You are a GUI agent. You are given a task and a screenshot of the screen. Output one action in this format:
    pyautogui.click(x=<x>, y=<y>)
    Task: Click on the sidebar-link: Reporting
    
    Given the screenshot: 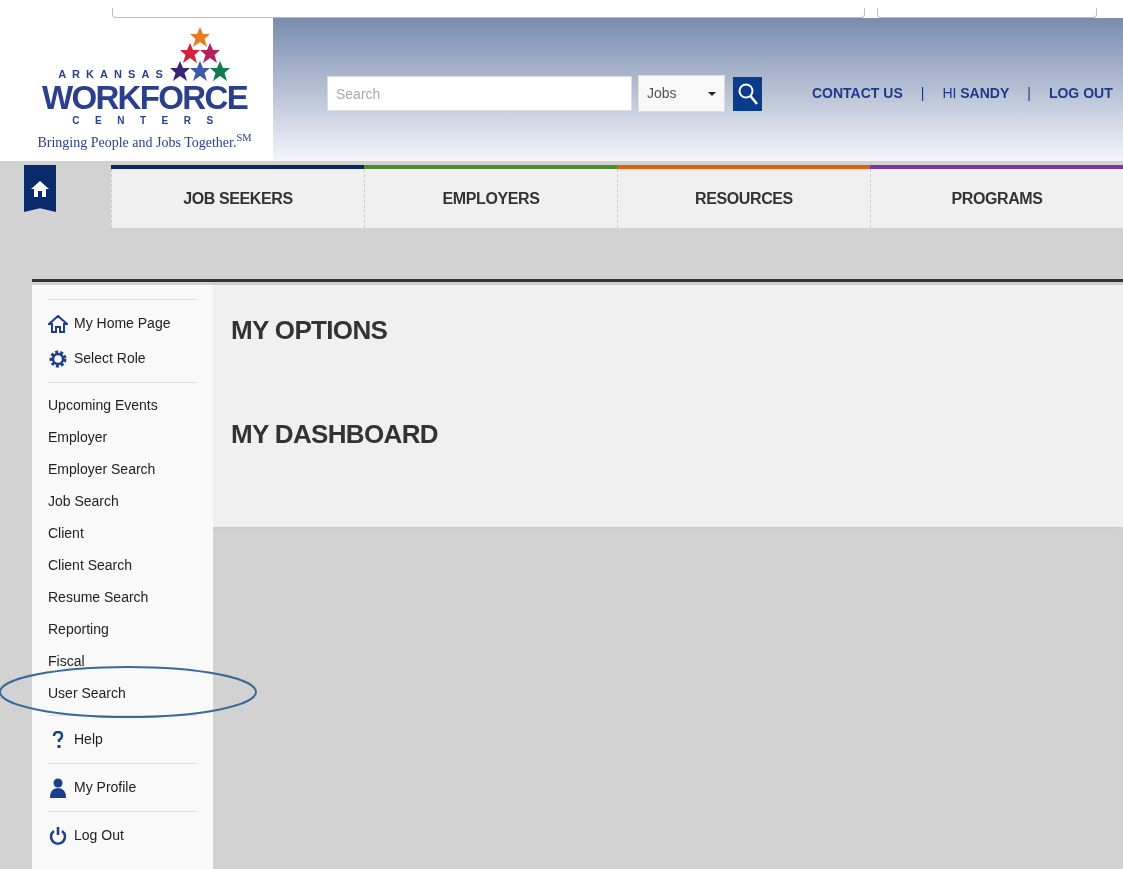 What is the action you would take?
    pyautogui.click(x=122, y=629)
    